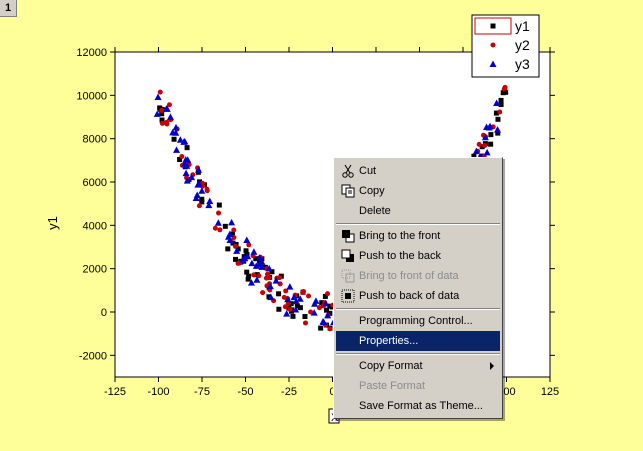  What do you see at coordinates (522, 26) in the screenshot?
I see `legend-label-y1: y1` at bounding box center [522, 26].